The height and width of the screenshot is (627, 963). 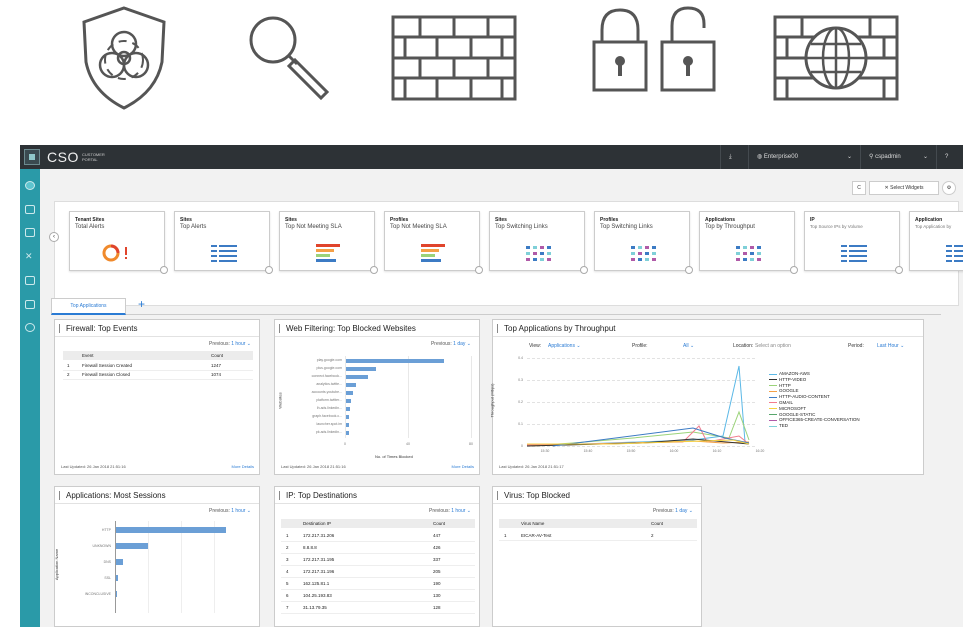 What do you see at coordinates (804, 157) in the screenshot?
I see `tenant-selector: ◍ Enterprise00 ⌄` at bounding box center [804, 157].